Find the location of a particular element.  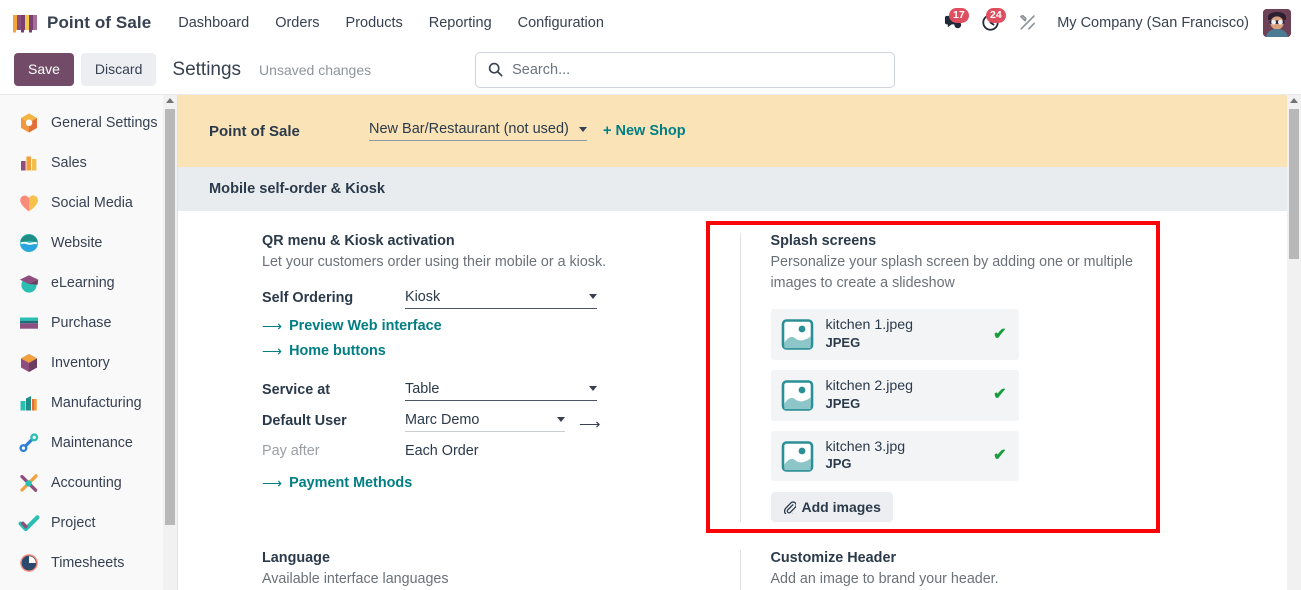

pos-band-title: Point of Sale is located at coordinates (254, 131).